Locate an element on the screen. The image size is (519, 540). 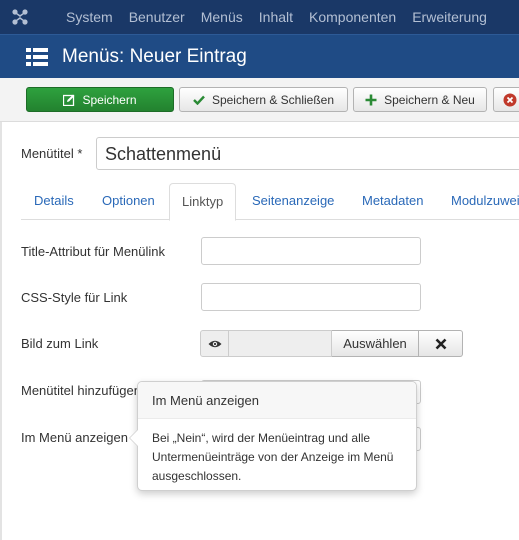
joomla-logo-icon is located at coordinates (20, 17).